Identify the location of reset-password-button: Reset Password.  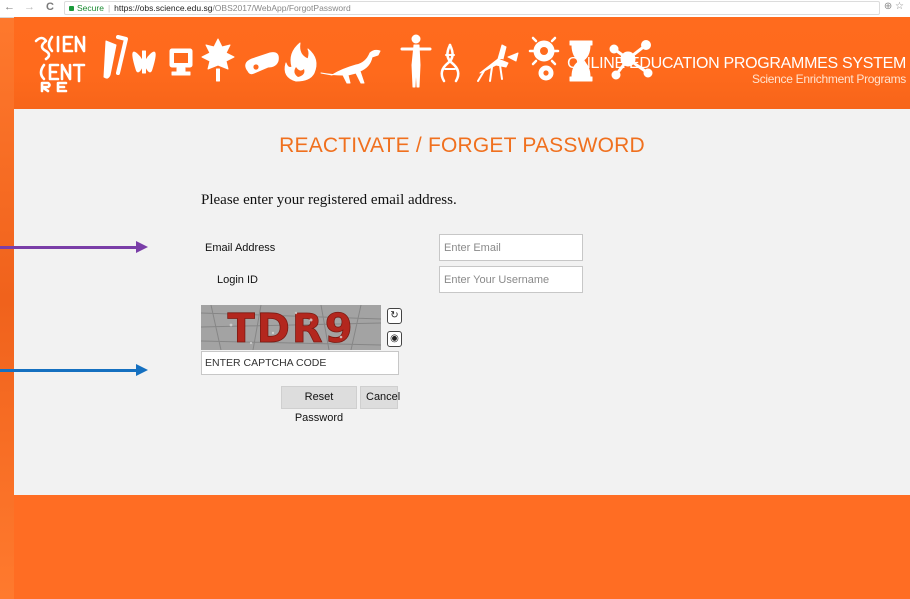
(319, 405).